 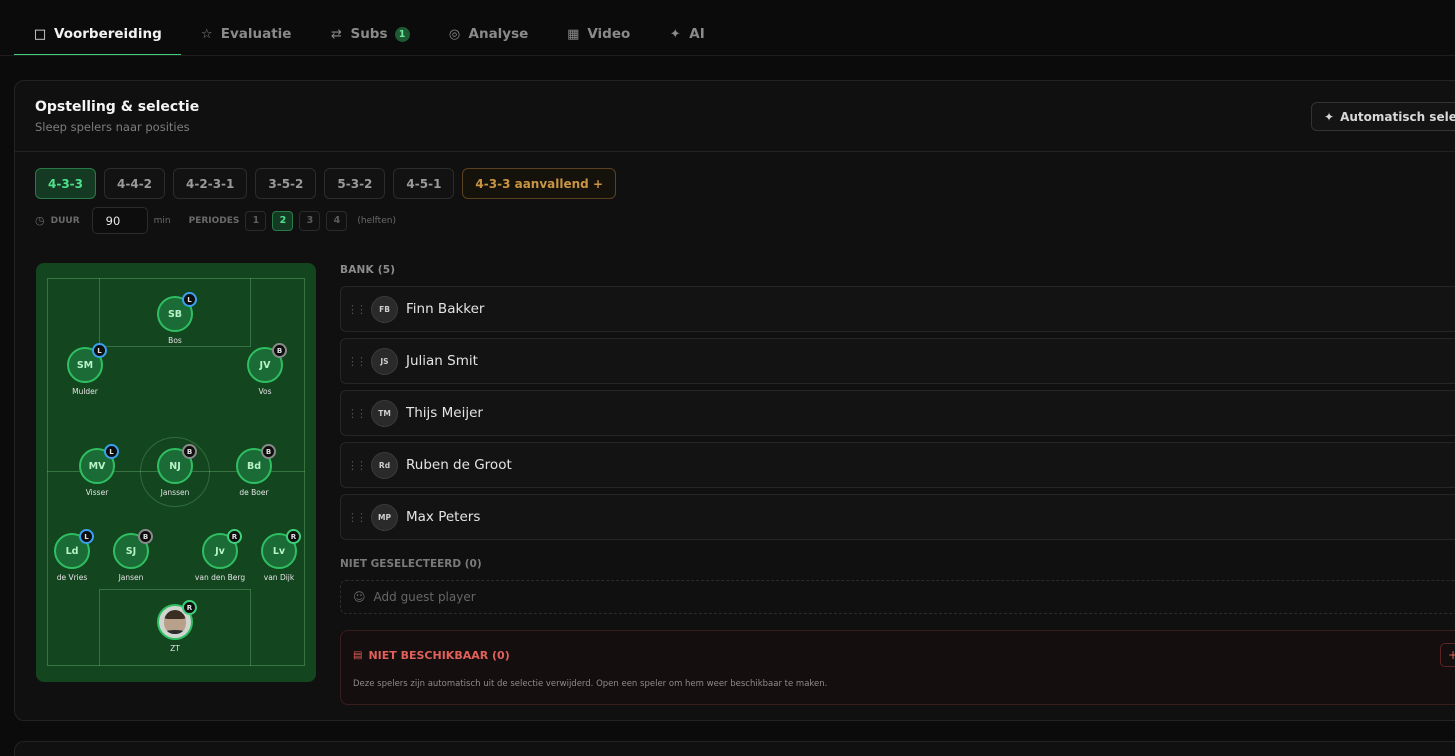 What do you see at coordinates (411, 564) in the screenshot?
I see `not-selected-label: NIET GESELECTEERD (0)` at bounding box center [411, 564].